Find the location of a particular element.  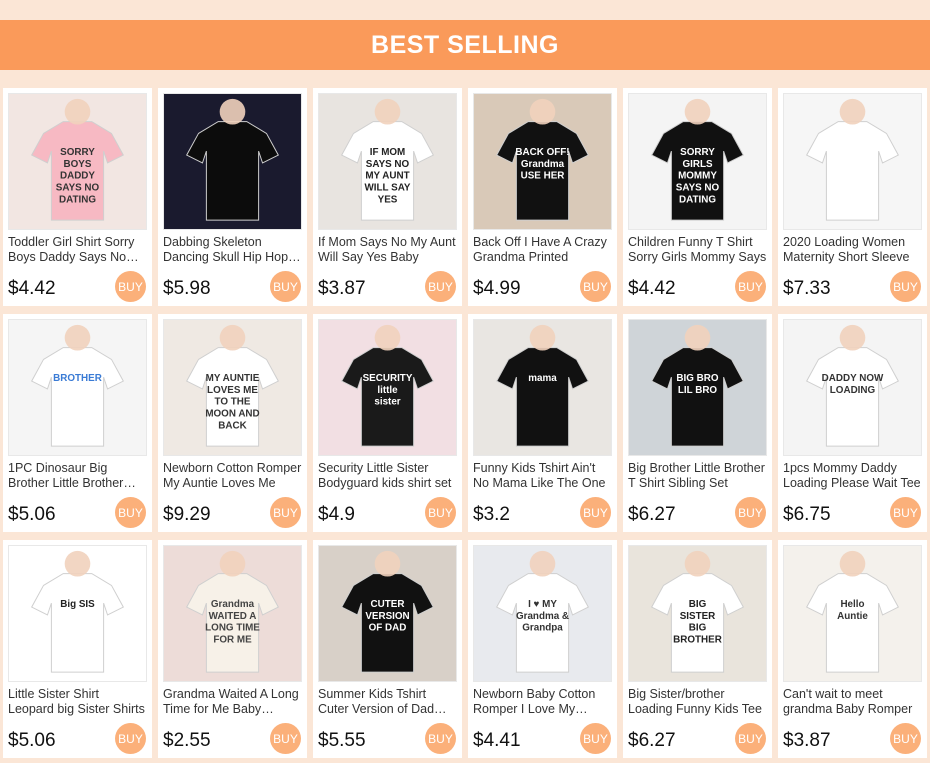

product-image: I ♥ MY Grandma & Grandpa is located at coordinates (542, 613).